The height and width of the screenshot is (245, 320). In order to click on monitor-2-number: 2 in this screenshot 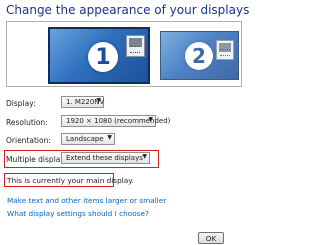, I will do `click(199, 56)`.